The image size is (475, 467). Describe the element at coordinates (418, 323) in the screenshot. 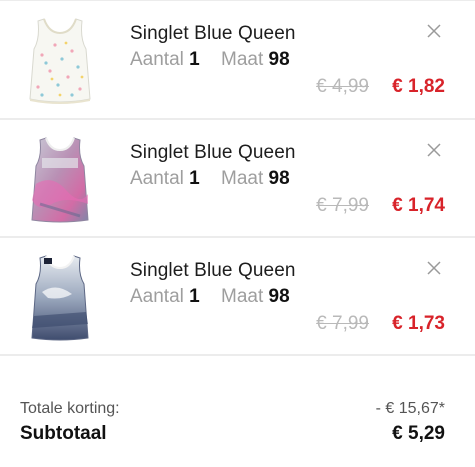

I see `sale-price: € 1,73` at that location.